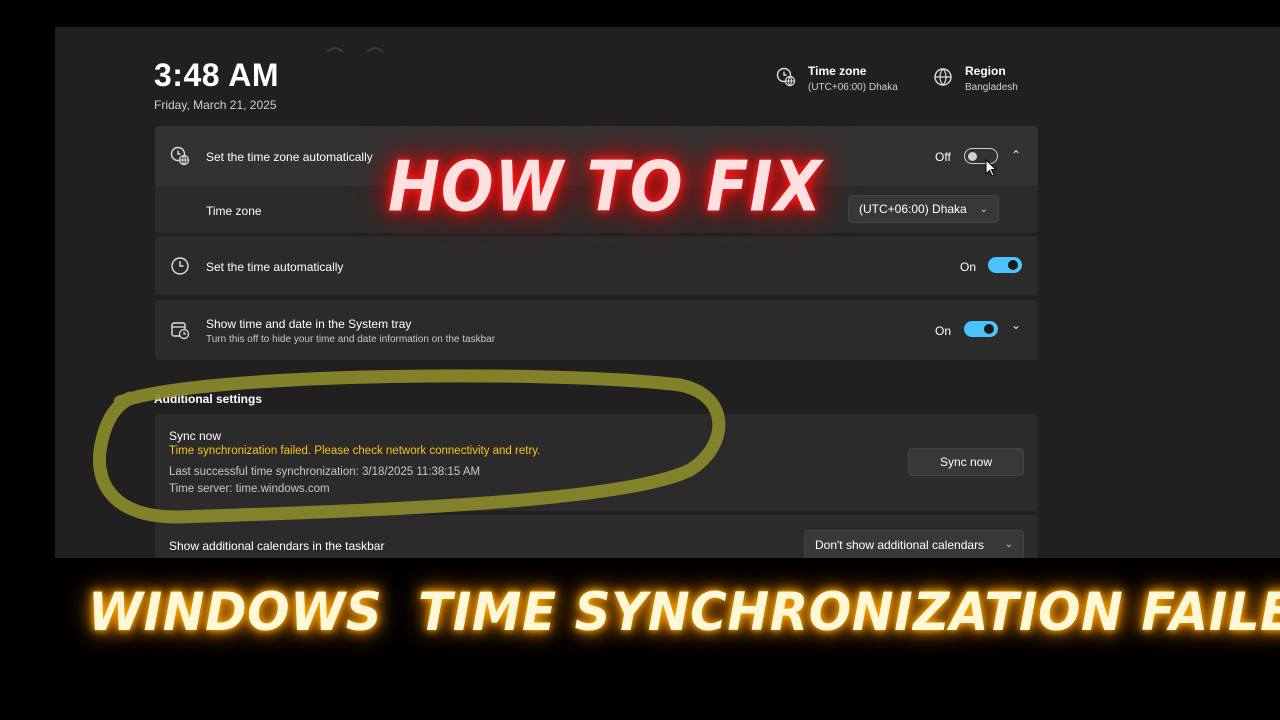 The height and width of the screenshot is (720, 1280). I want to click on timezone-sync-icon, so click(180, 156).